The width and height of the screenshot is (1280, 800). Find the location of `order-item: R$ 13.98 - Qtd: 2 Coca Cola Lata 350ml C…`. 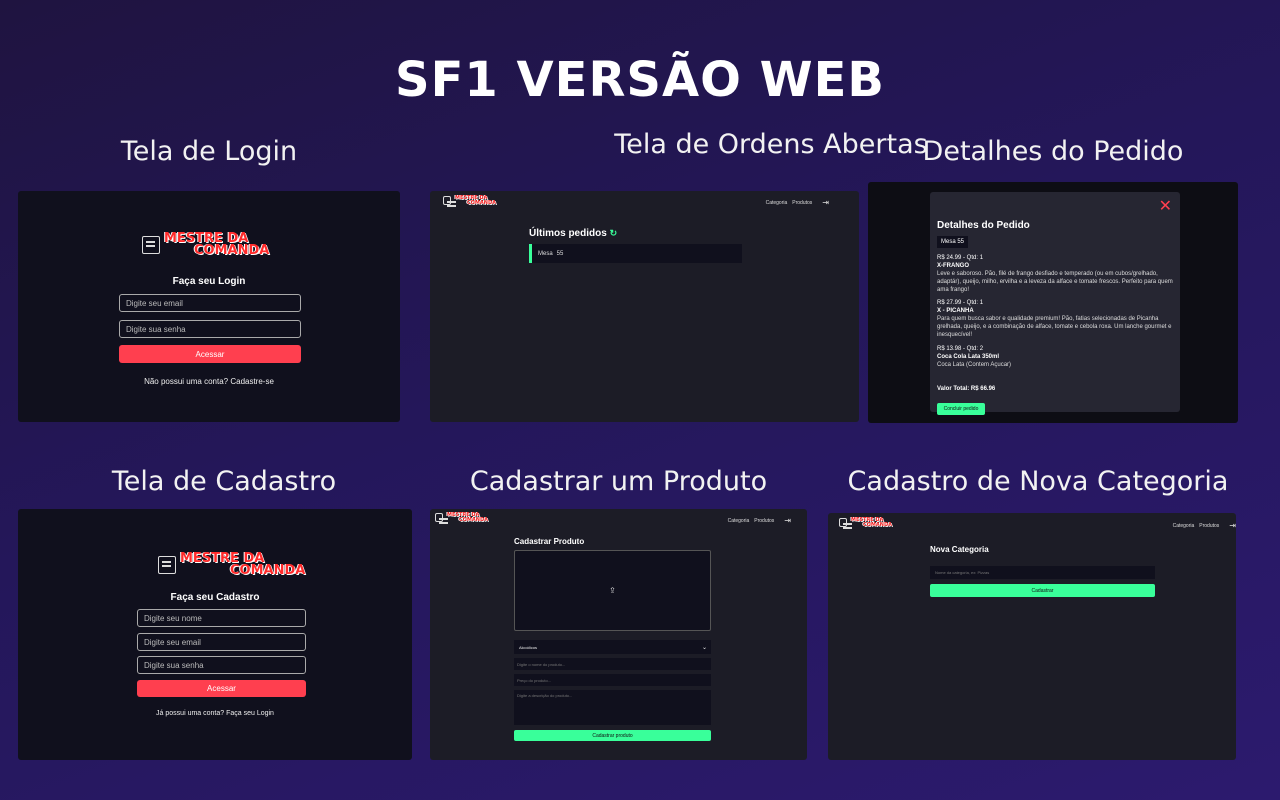

order-item: R$ 13.98 - Qtd: 2 Coca Cola Lata 350ml C… is located at coordinates (1057, 357).